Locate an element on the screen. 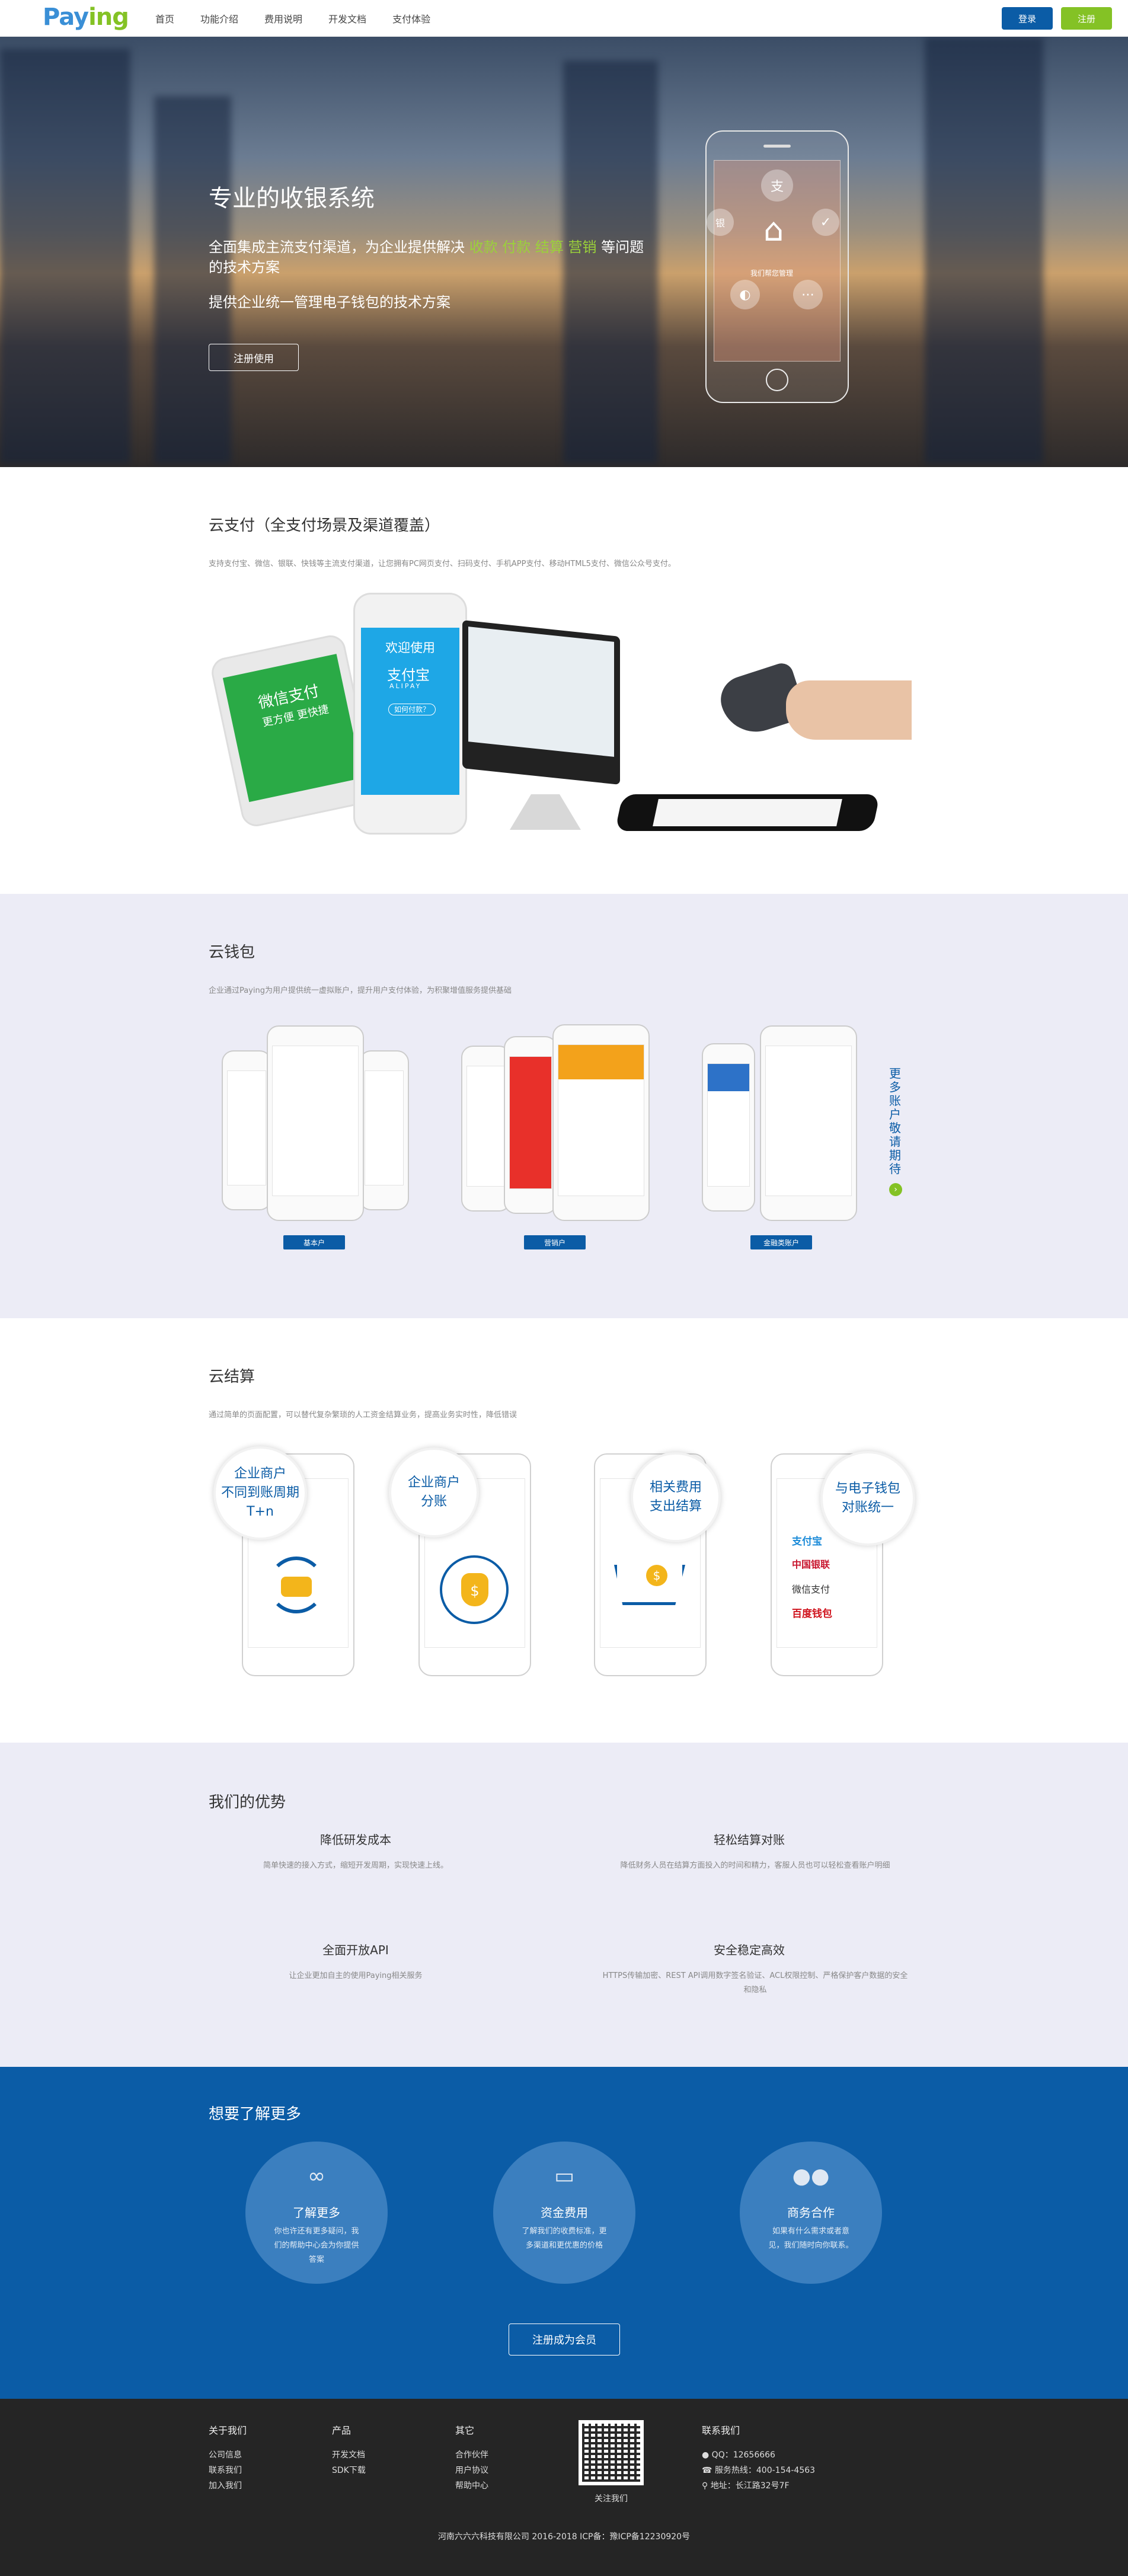 The height and width of the screenshot is (2576, 1128). logo-part2: ing is located at coordinates (108, 17).